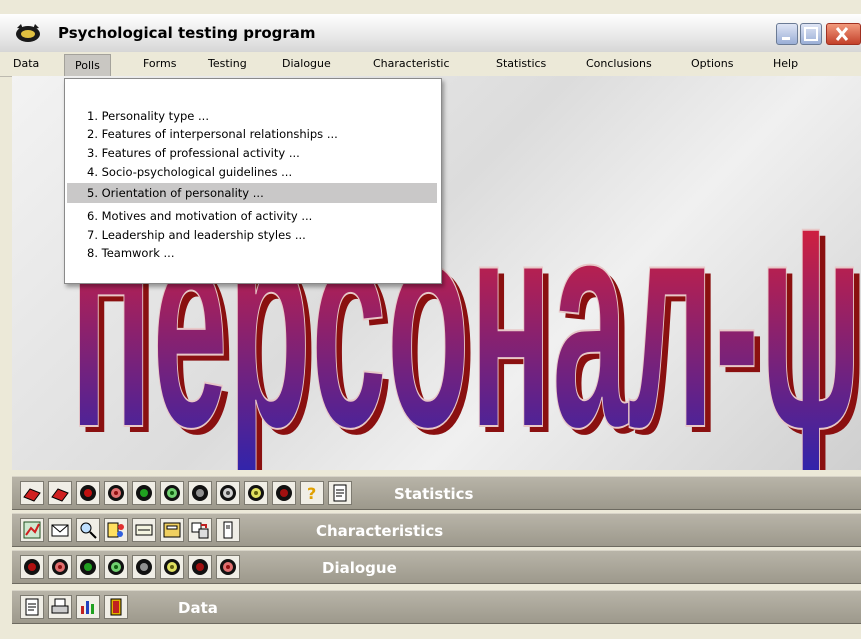  I want to click on status-bar, so click(430, 633).